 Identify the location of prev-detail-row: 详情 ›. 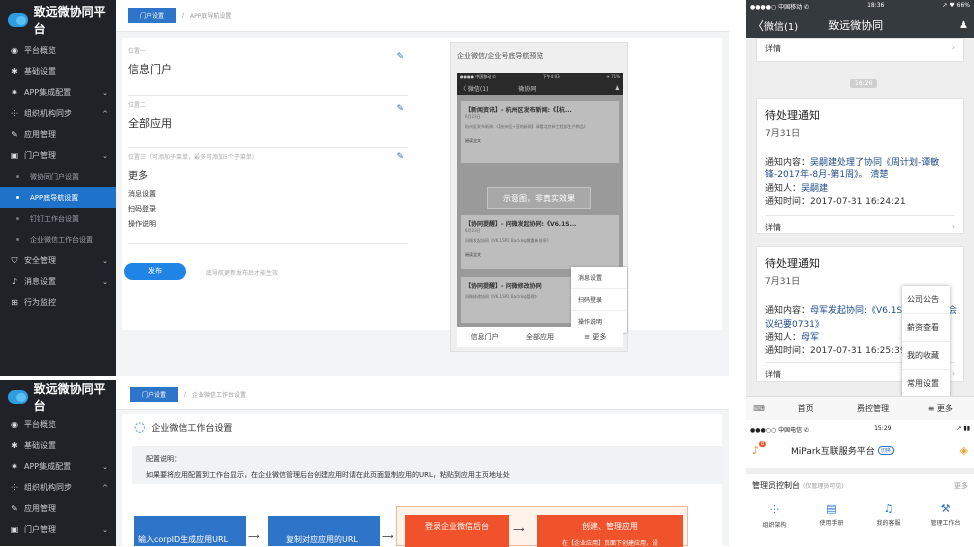
(860, 50).